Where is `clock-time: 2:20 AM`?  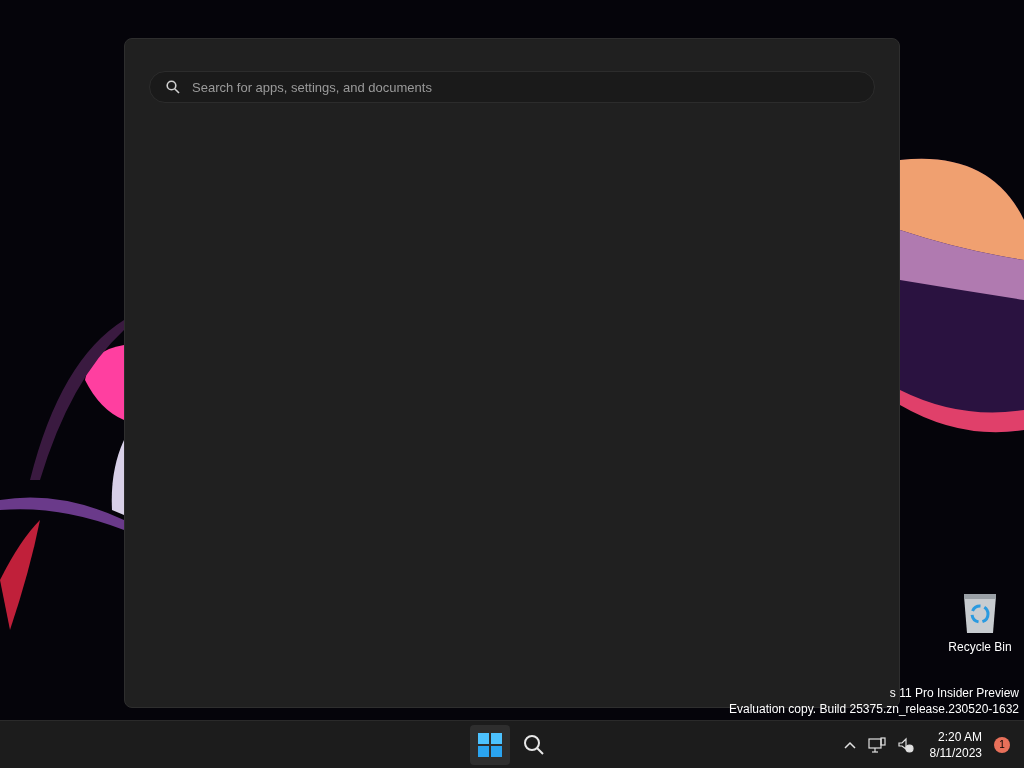
clock-time: 2:20 AM is located at coordinates (959, 736).